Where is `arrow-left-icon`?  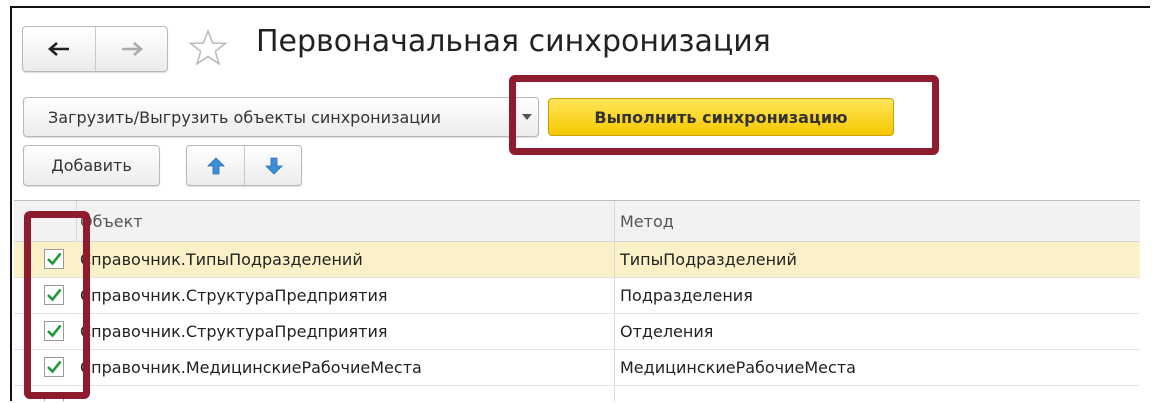
arrow-left-icon is located at coordinates (58, 49).